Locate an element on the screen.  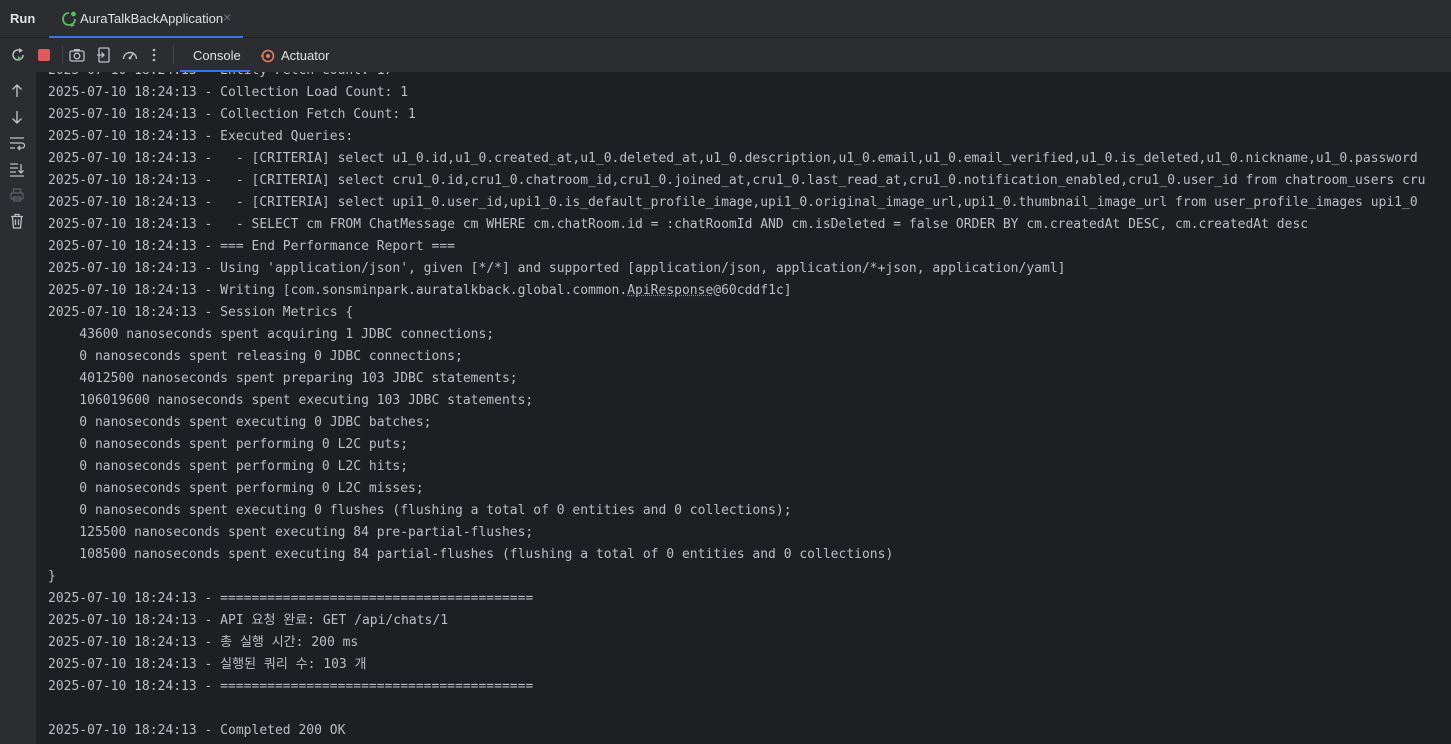
tab-actuator: Actuator is located at coordinates (303, 55).